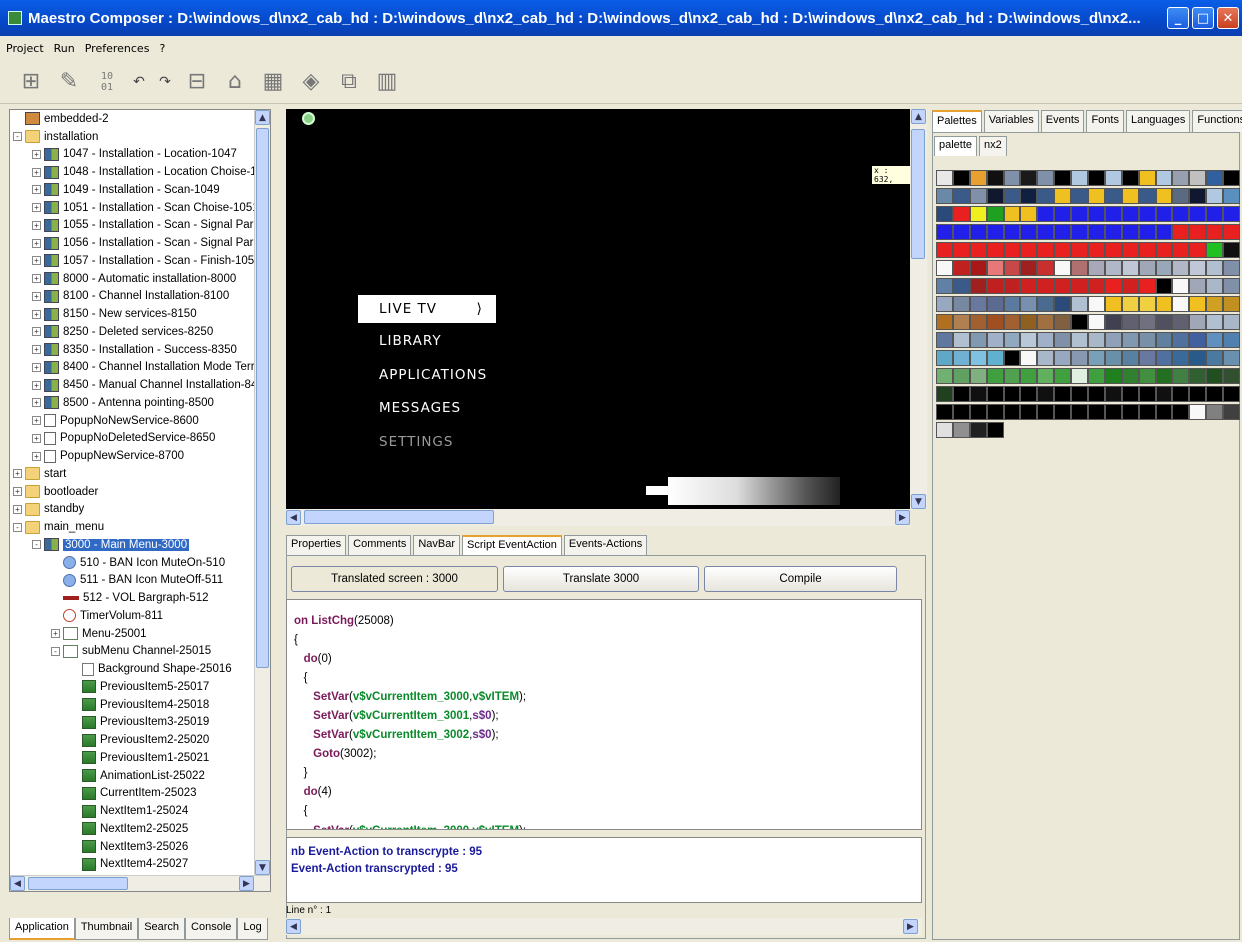 Image resolution: width=1242 pixels, height=942 pixels. What do you see at coordinates (902, 517) in the screenshot?
I see `scroll-right-icon: ▶` at bounding box center [902, 517].